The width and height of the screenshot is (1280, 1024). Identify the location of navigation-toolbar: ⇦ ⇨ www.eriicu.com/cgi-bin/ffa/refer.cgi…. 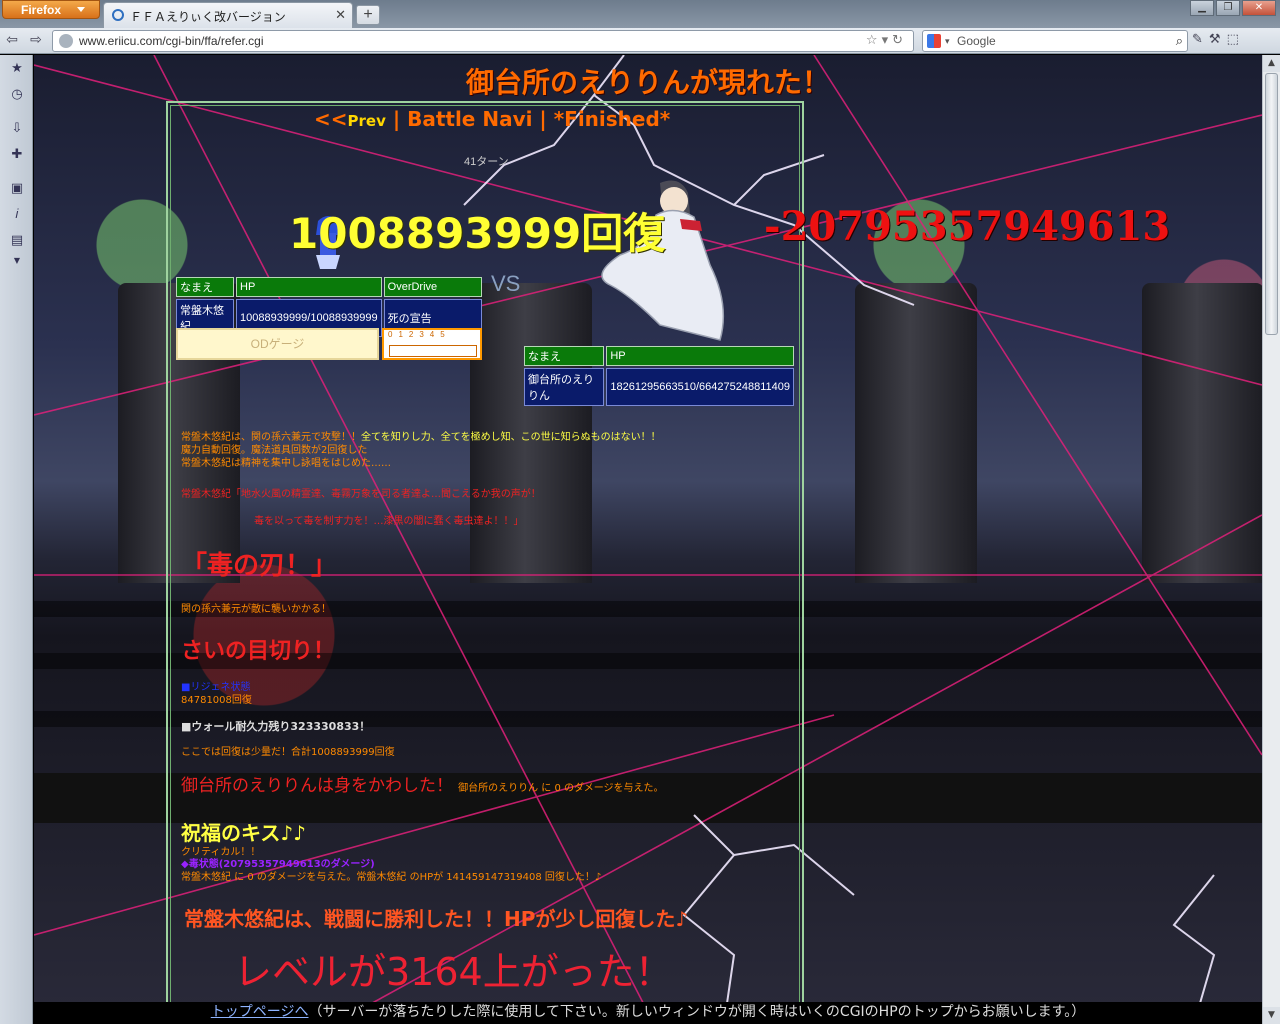
(640, 41).